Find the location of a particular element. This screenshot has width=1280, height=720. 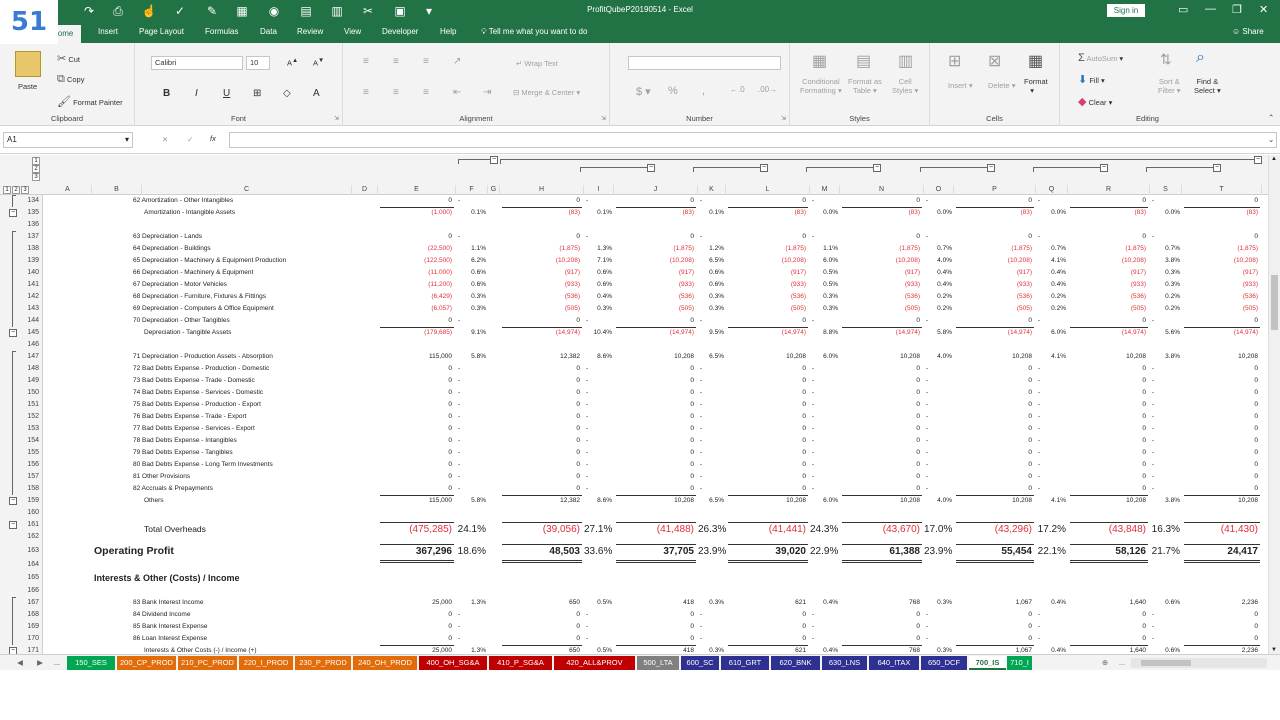

sheet-tab-500-lta: 500_LTA is located at coordinates (658, 663).